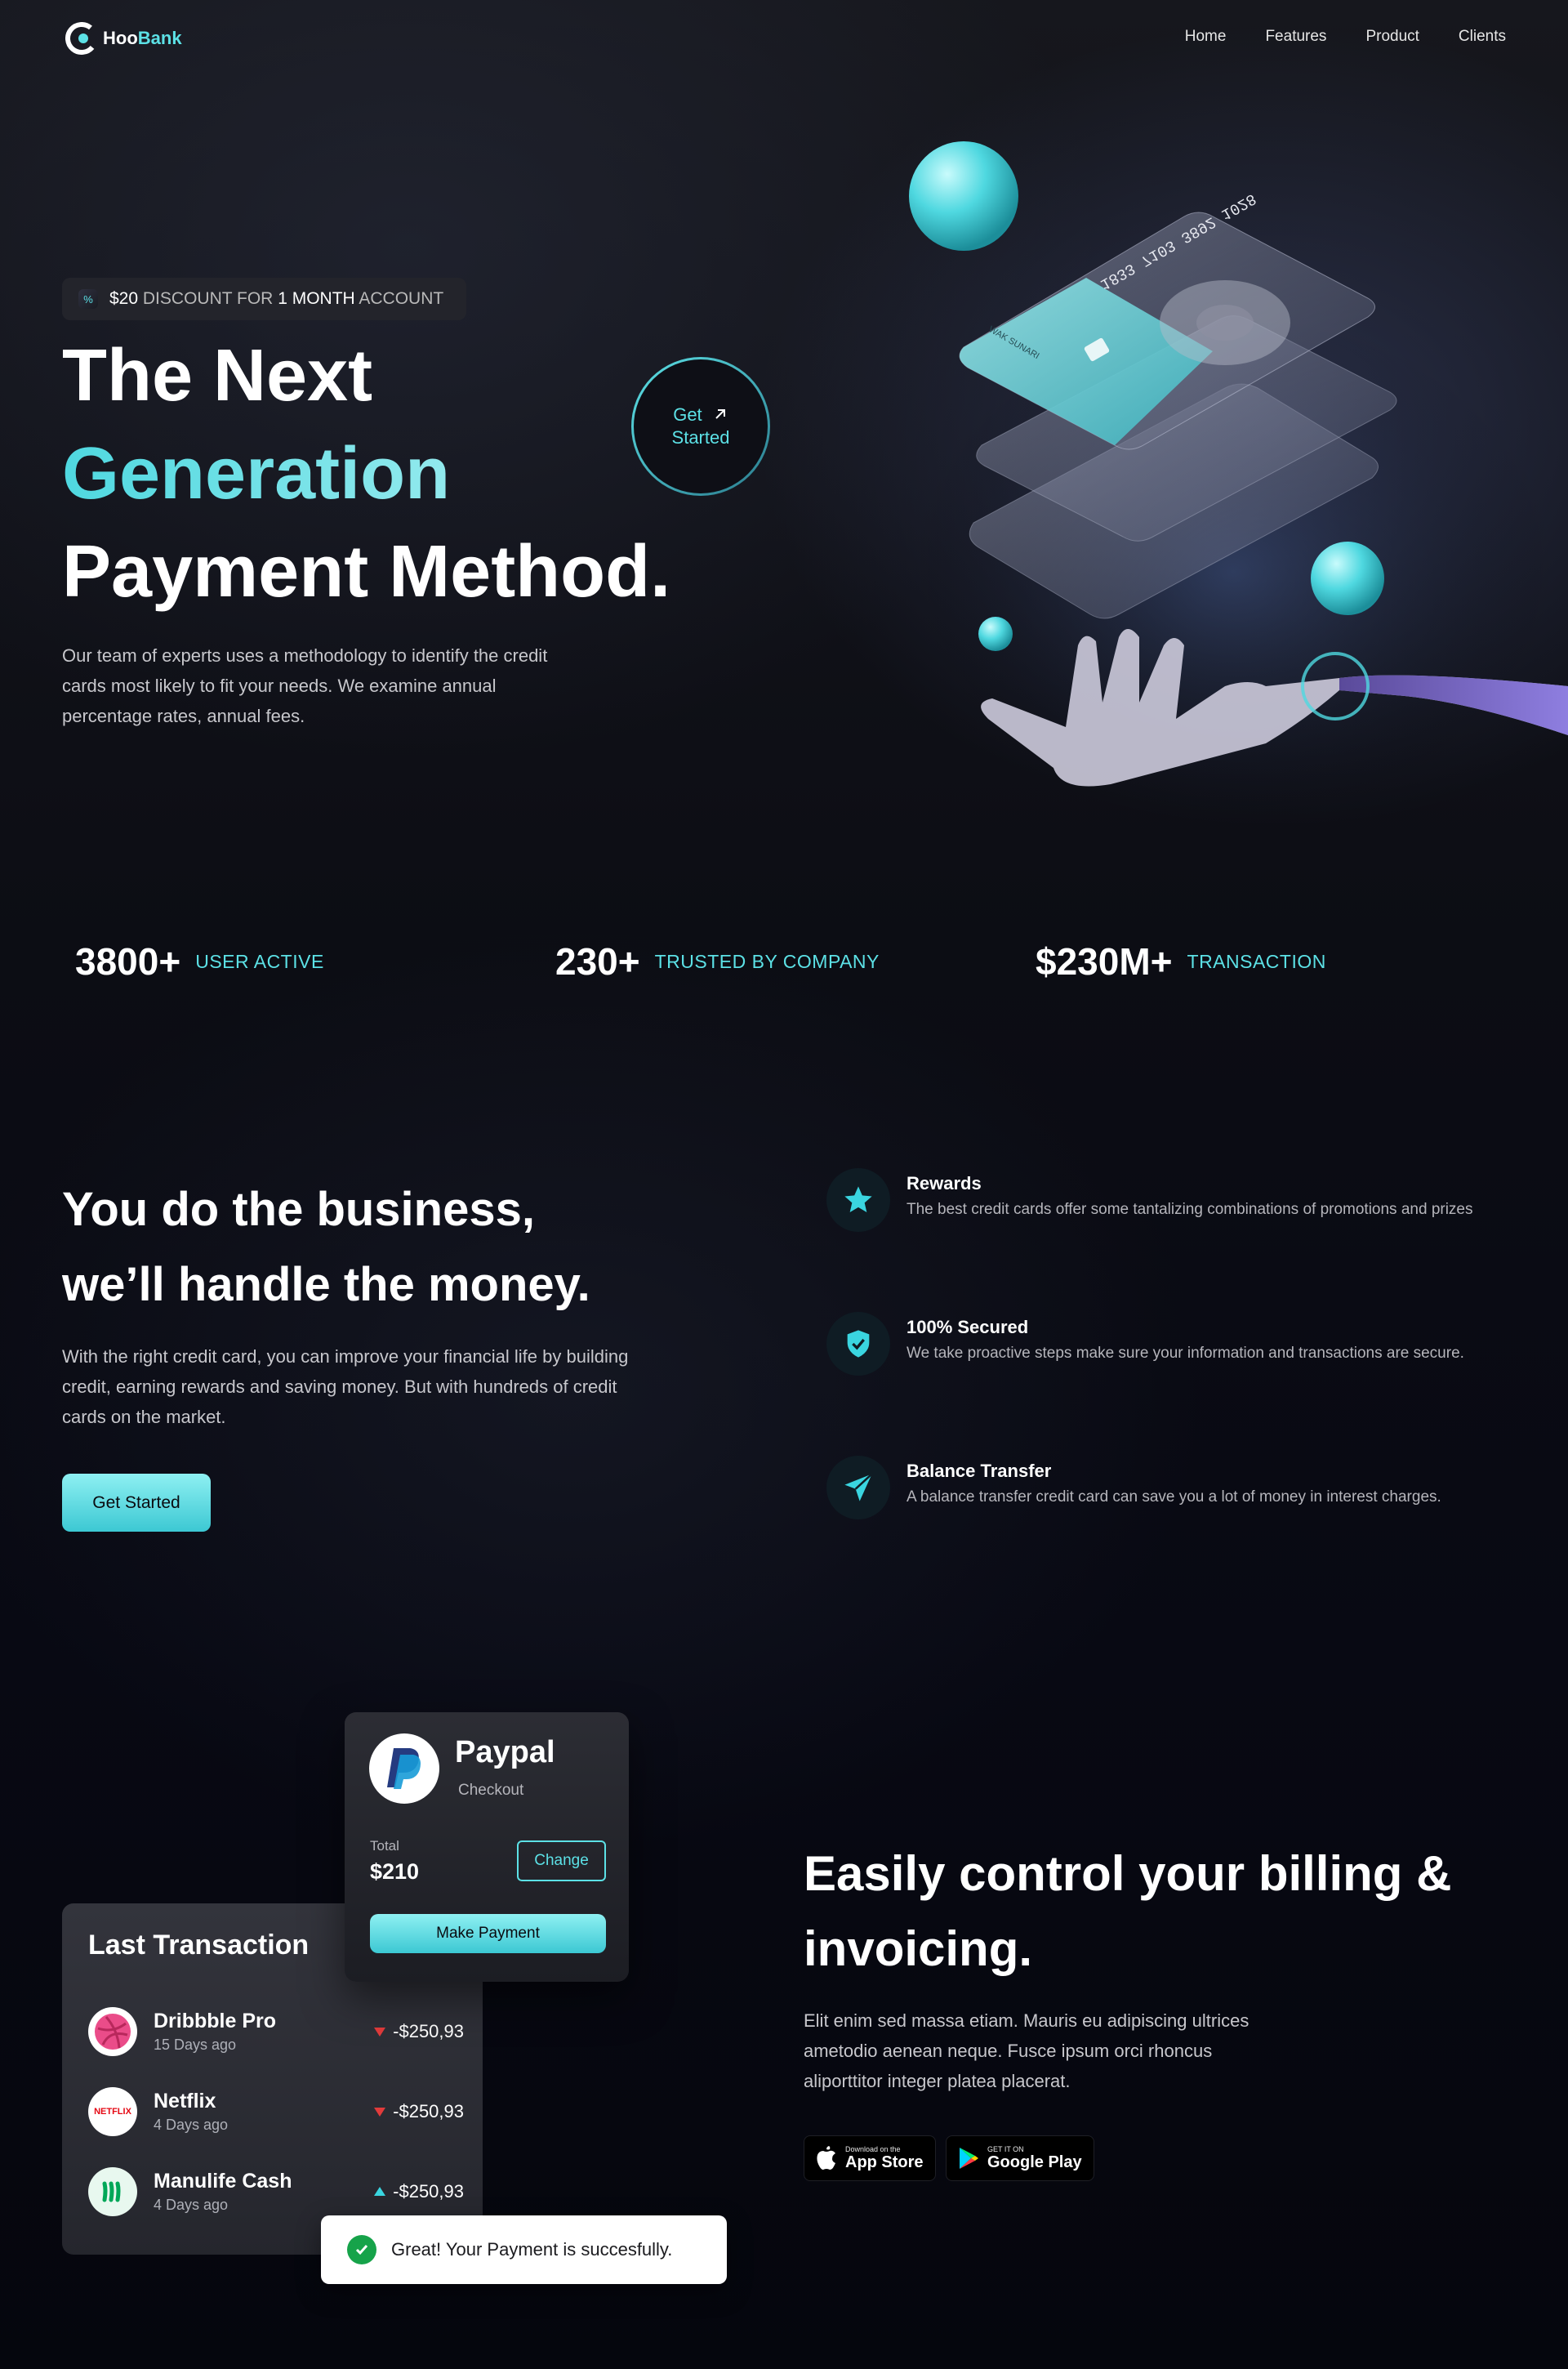 This screenshot has height=2369, width=1568. I want to click on get-started-circle-button: Get Started, so click(700, 426).